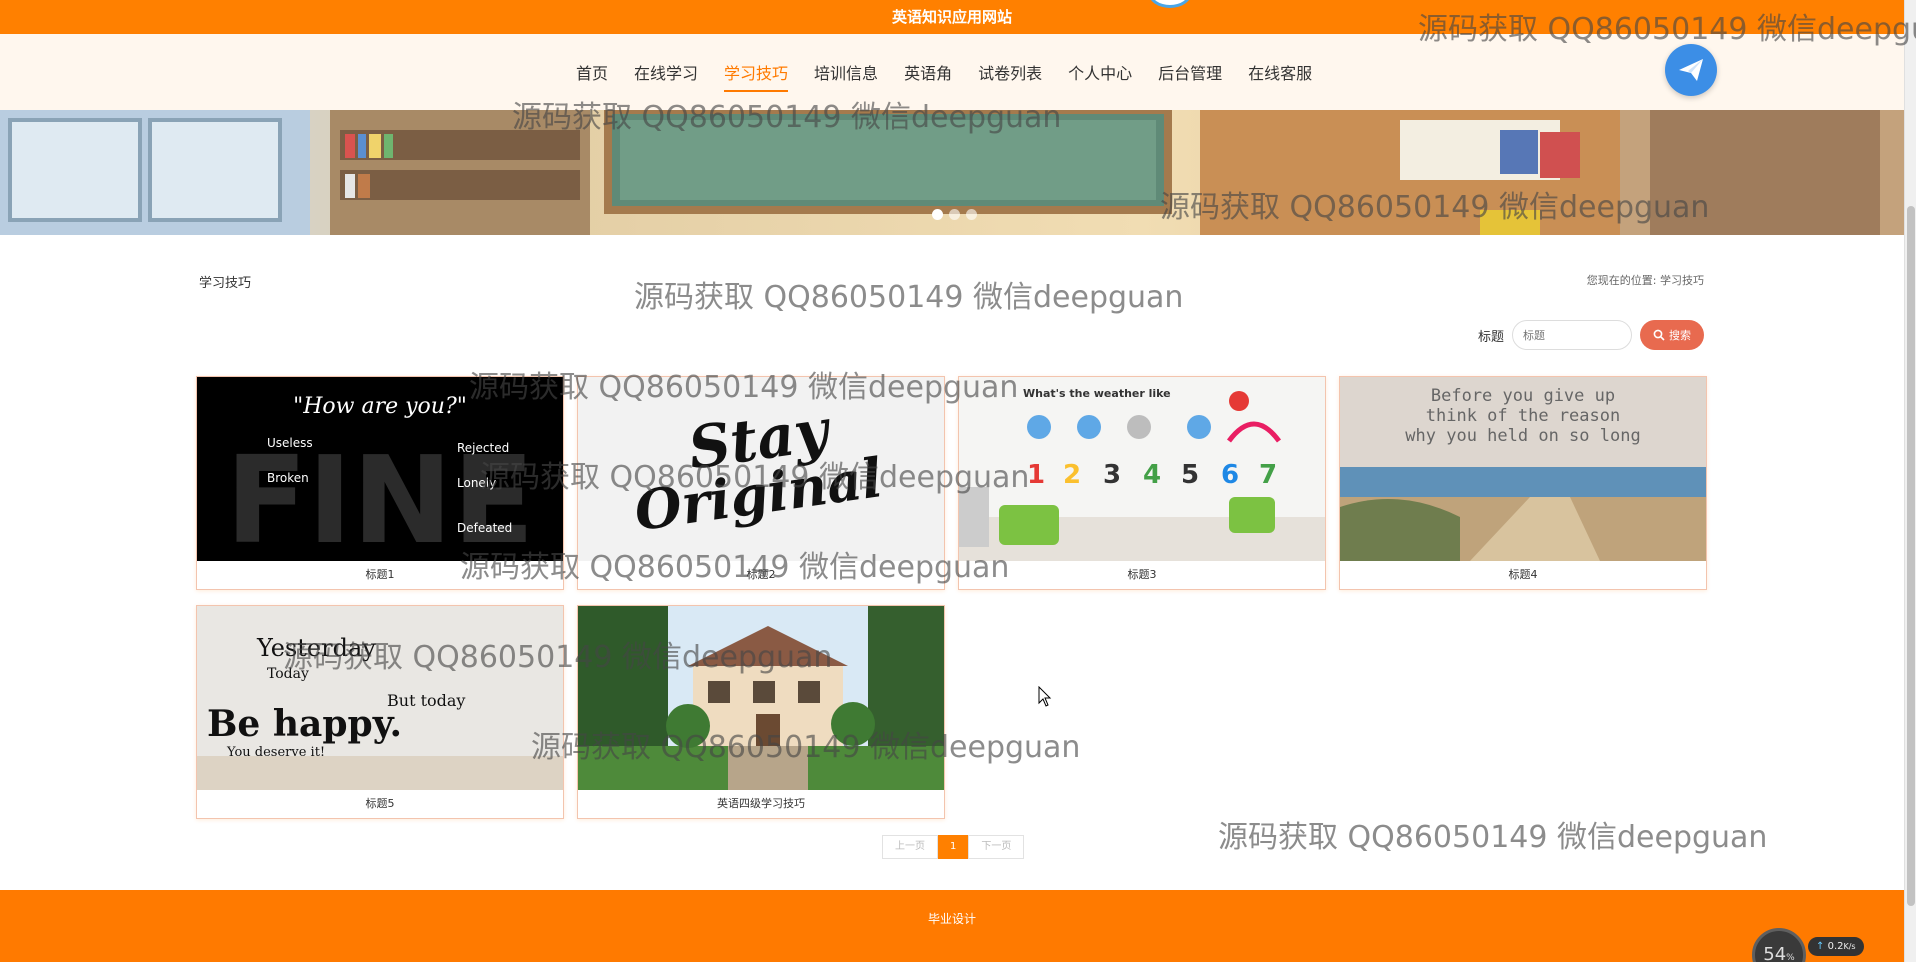 Image resolution: width=1916 pixels, height=962 pixels. I want to click on mouse-cursor-icon, so click(1045, 698).